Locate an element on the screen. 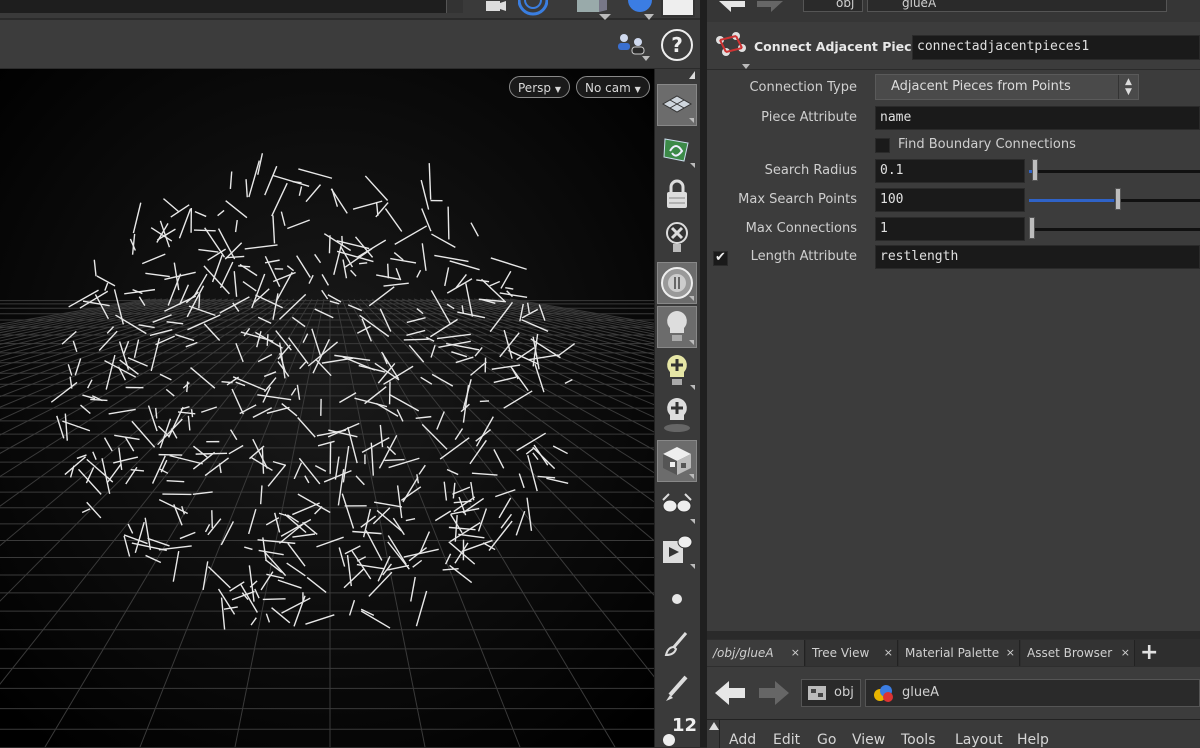 The width and height of the screenshot is (1200, 748). node-type-icon is located at coordinates (732, 50).